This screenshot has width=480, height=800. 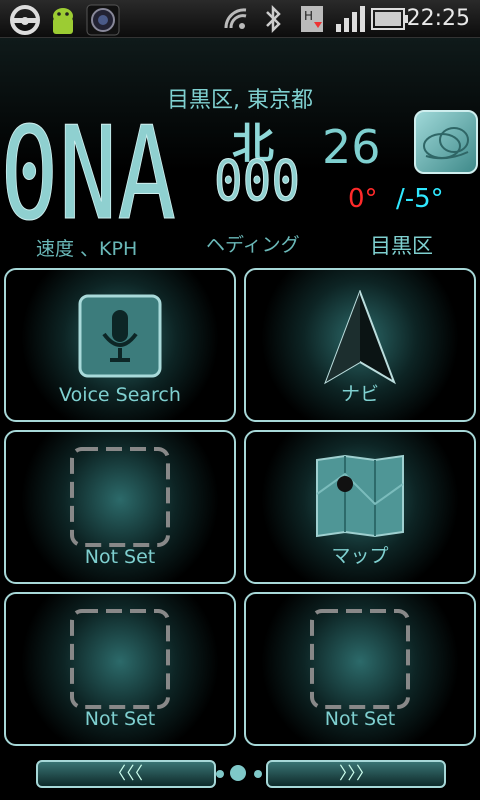 I want to click on temperature-low: /-5°, so click(x=420, y=199).